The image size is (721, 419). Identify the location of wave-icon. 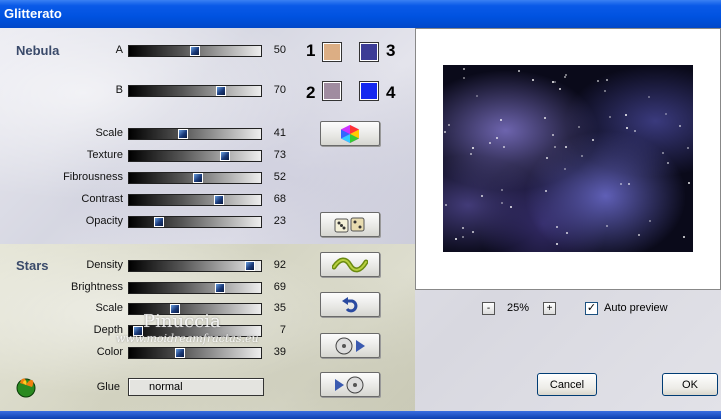
(350, 264).